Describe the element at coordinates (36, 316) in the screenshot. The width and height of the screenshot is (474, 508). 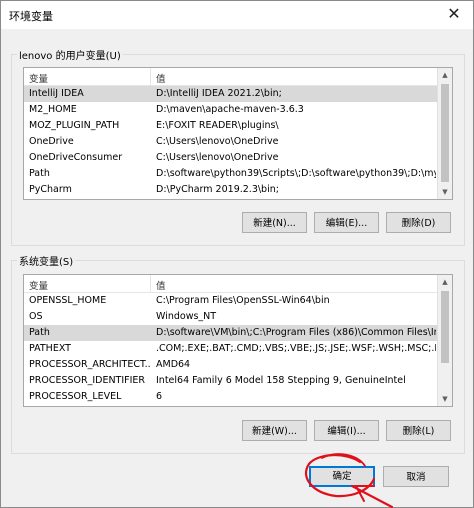
I see `variable-name: OS` at that location.